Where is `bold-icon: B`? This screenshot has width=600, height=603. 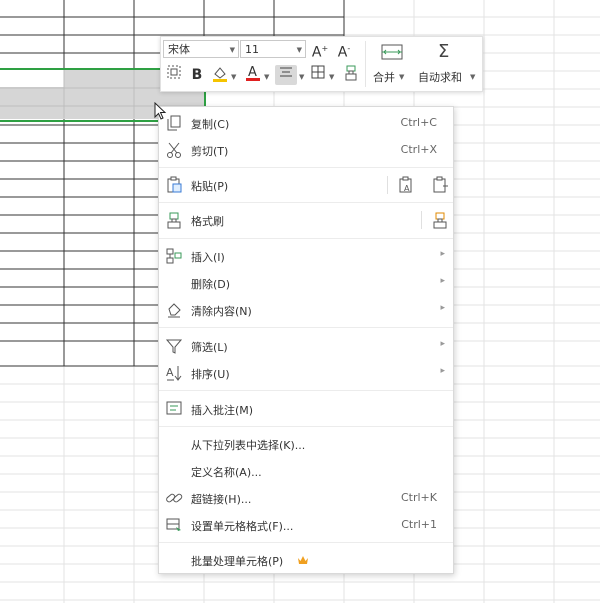 bold-icon: B is located at coordinates (197, 75).